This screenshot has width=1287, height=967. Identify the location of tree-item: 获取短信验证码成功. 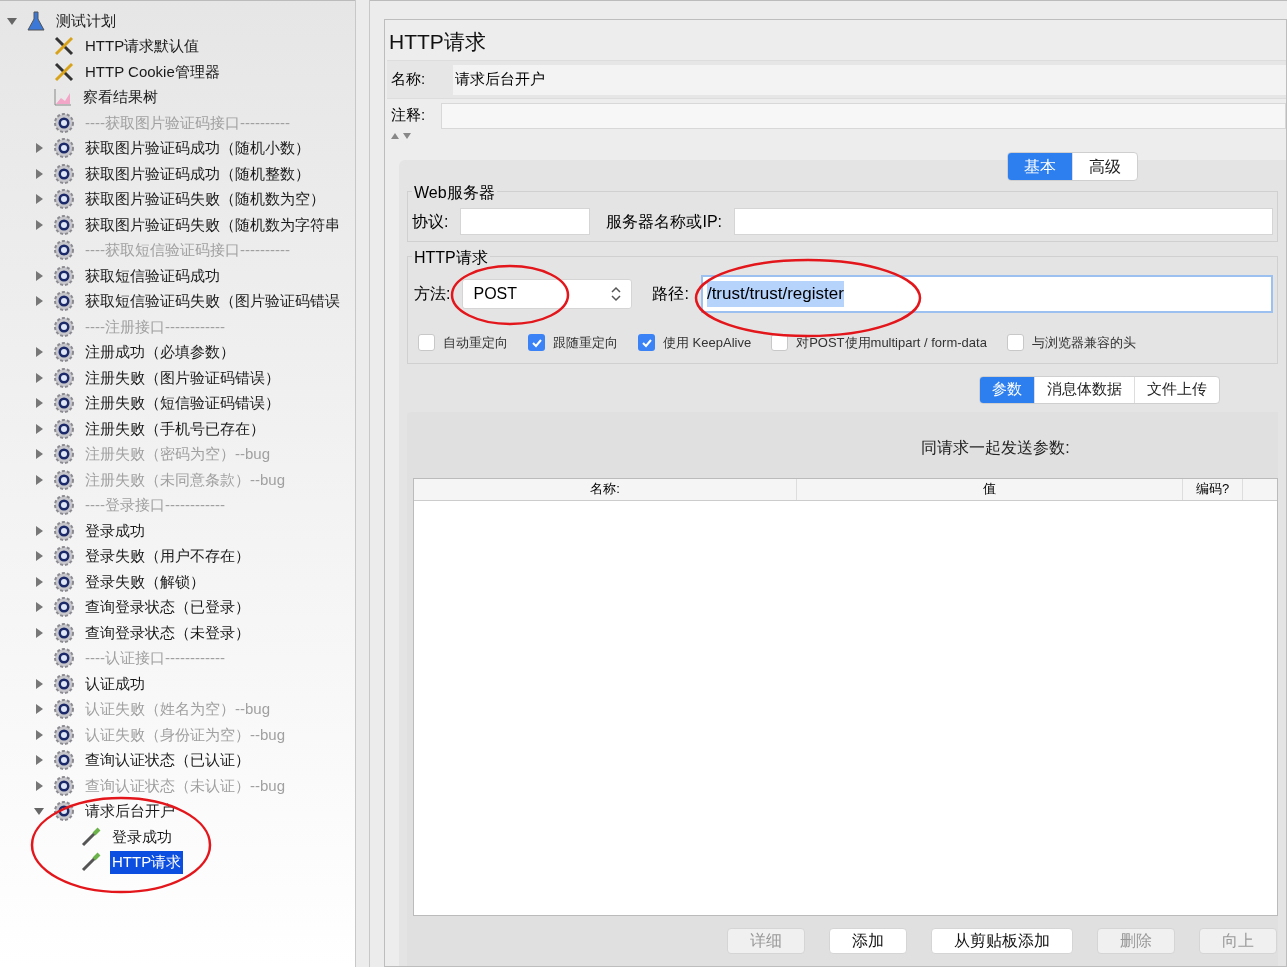
(152, 275).